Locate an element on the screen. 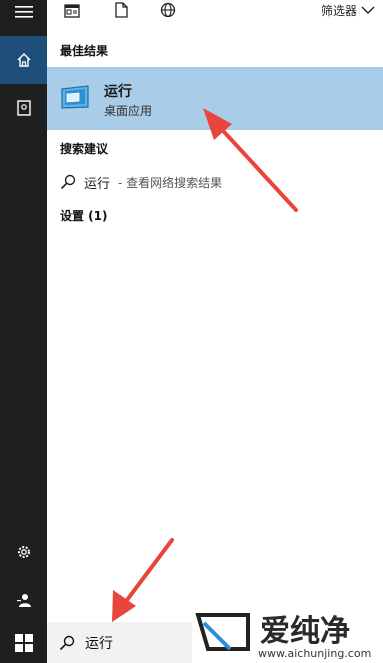  watermark-url: www.aichunjing.com is located at coordinates (314, 653).